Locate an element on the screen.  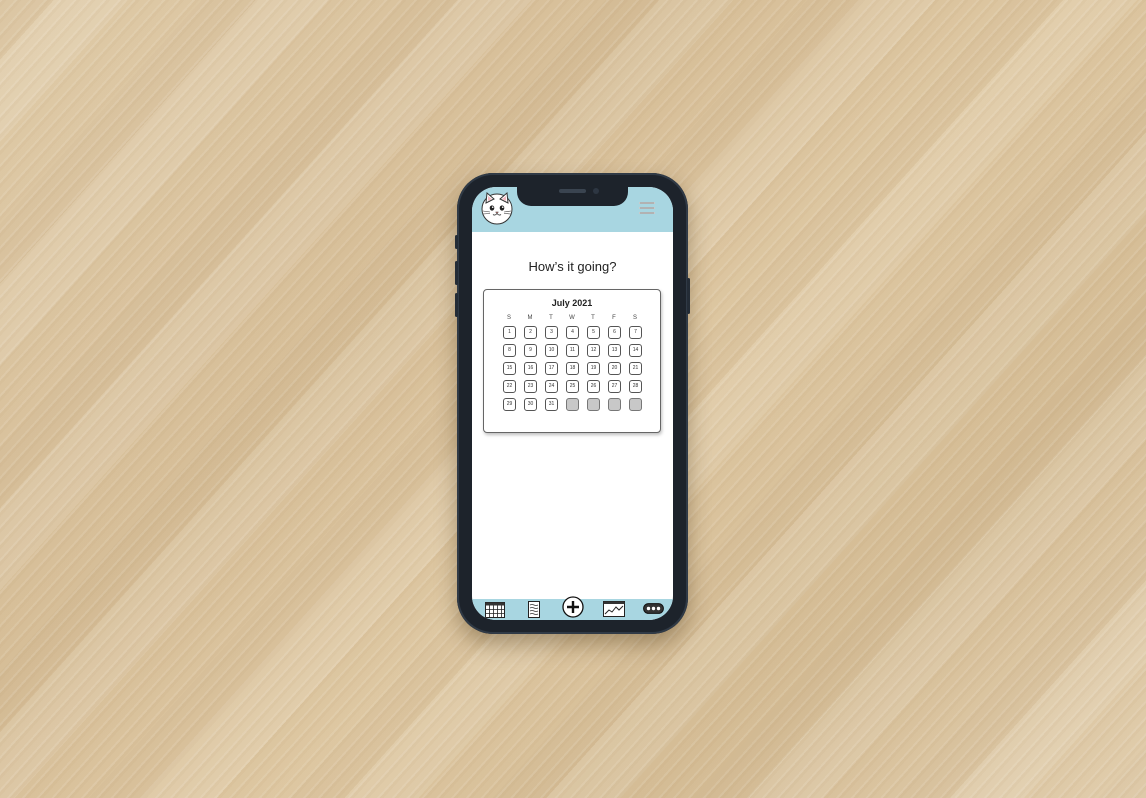
day-cell: 10 is located at coordinates (551, 350).